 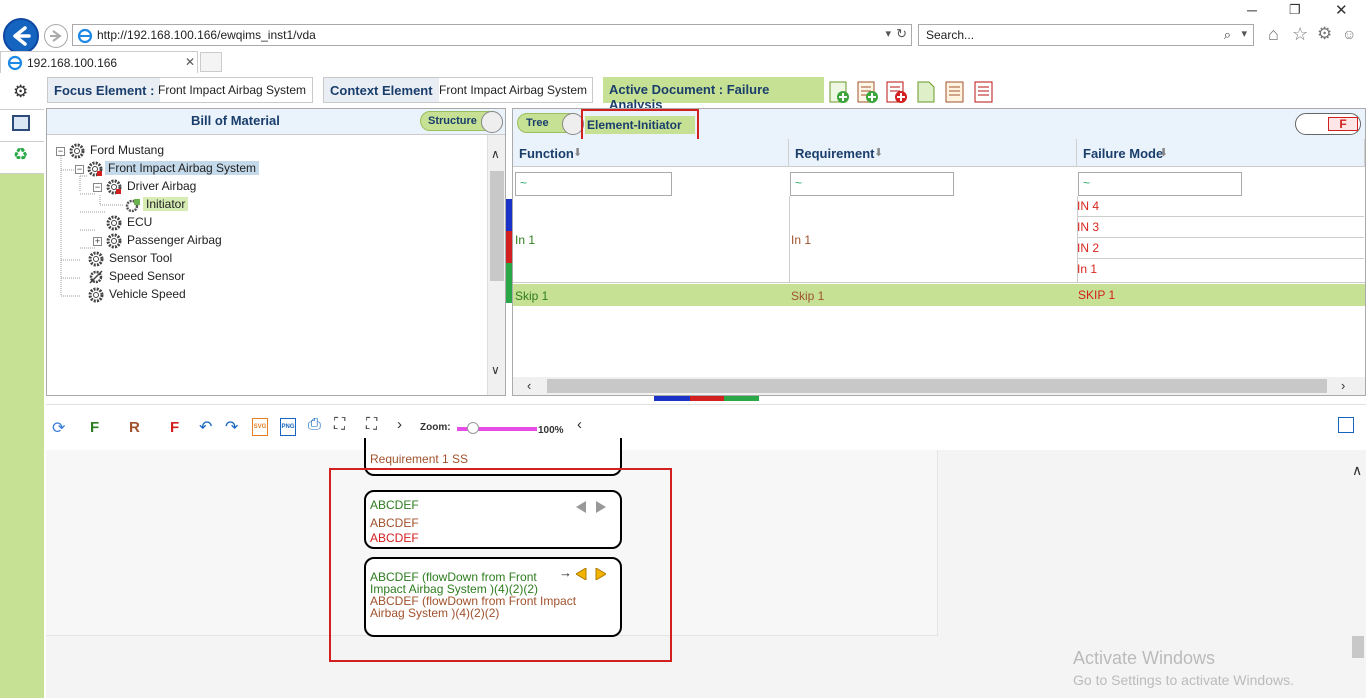 What do you see at coordinates (419, 459) in the screenshot?
I see `card-text: Requirement 1 SS` at bounding box center [419, 459].